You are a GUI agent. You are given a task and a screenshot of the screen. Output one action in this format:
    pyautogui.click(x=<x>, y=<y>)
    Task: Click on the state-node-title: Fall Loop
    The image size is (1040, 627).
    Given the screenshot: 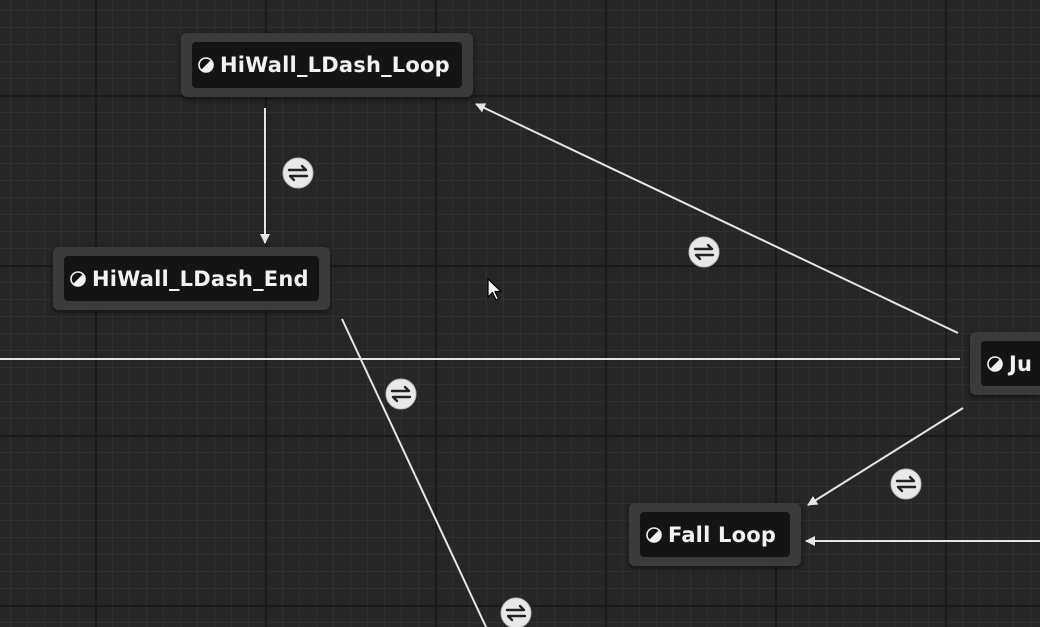 What is the action you would take?
    pyautogui.click(x=715, y=534)
    